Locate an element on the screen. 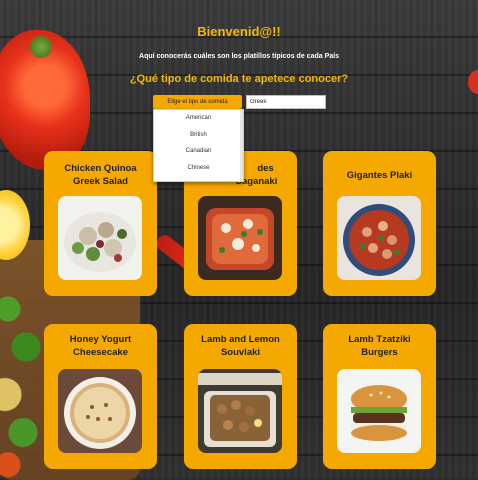 This screenshot has width=478, height=480. food-type-dropdown: American British Canadian Chinese is located at coordinates (198, 145).